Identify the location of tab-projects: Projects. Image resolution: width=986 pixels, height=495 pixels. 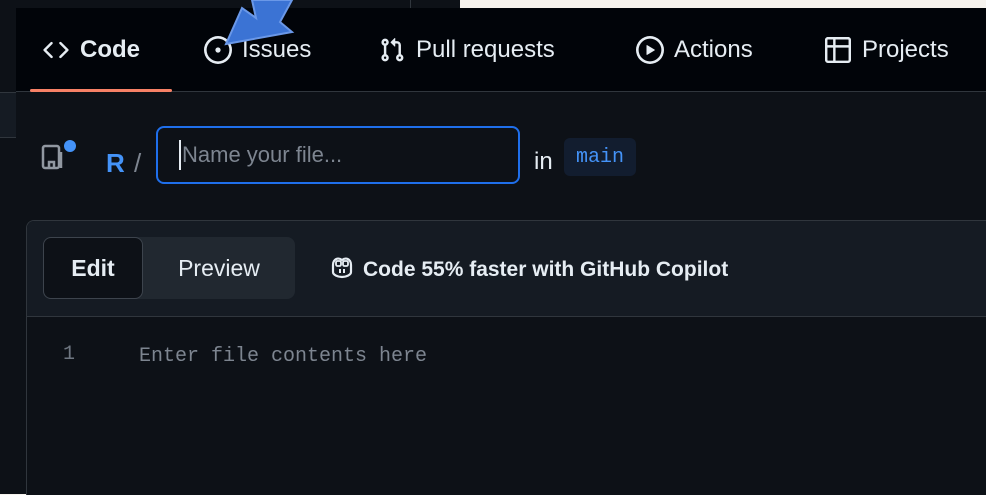
(886, 49).